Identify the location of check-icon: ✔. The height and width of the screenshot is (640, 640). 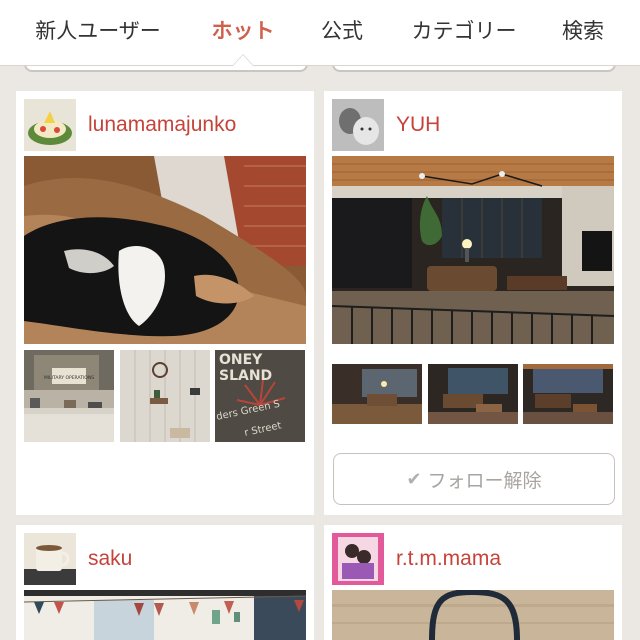
(414, 479).